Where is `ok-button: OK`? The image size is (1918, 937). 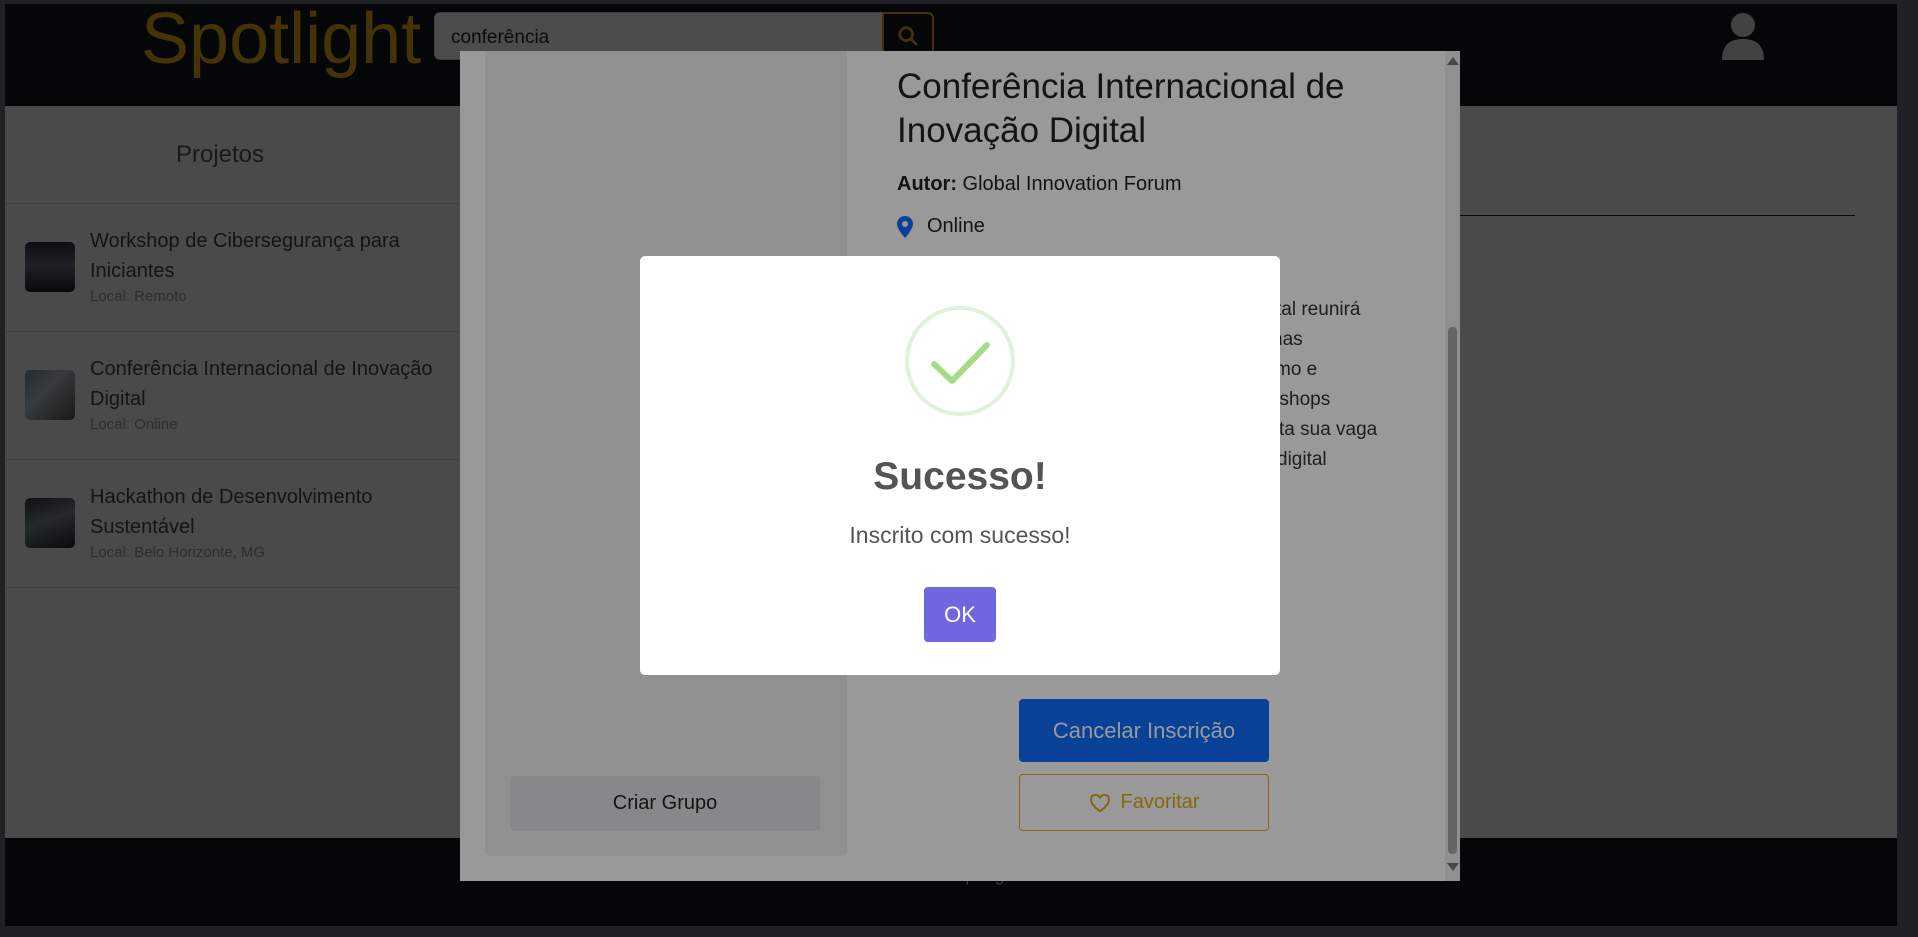
ok-button: OK is located at coordinates (960, 614).